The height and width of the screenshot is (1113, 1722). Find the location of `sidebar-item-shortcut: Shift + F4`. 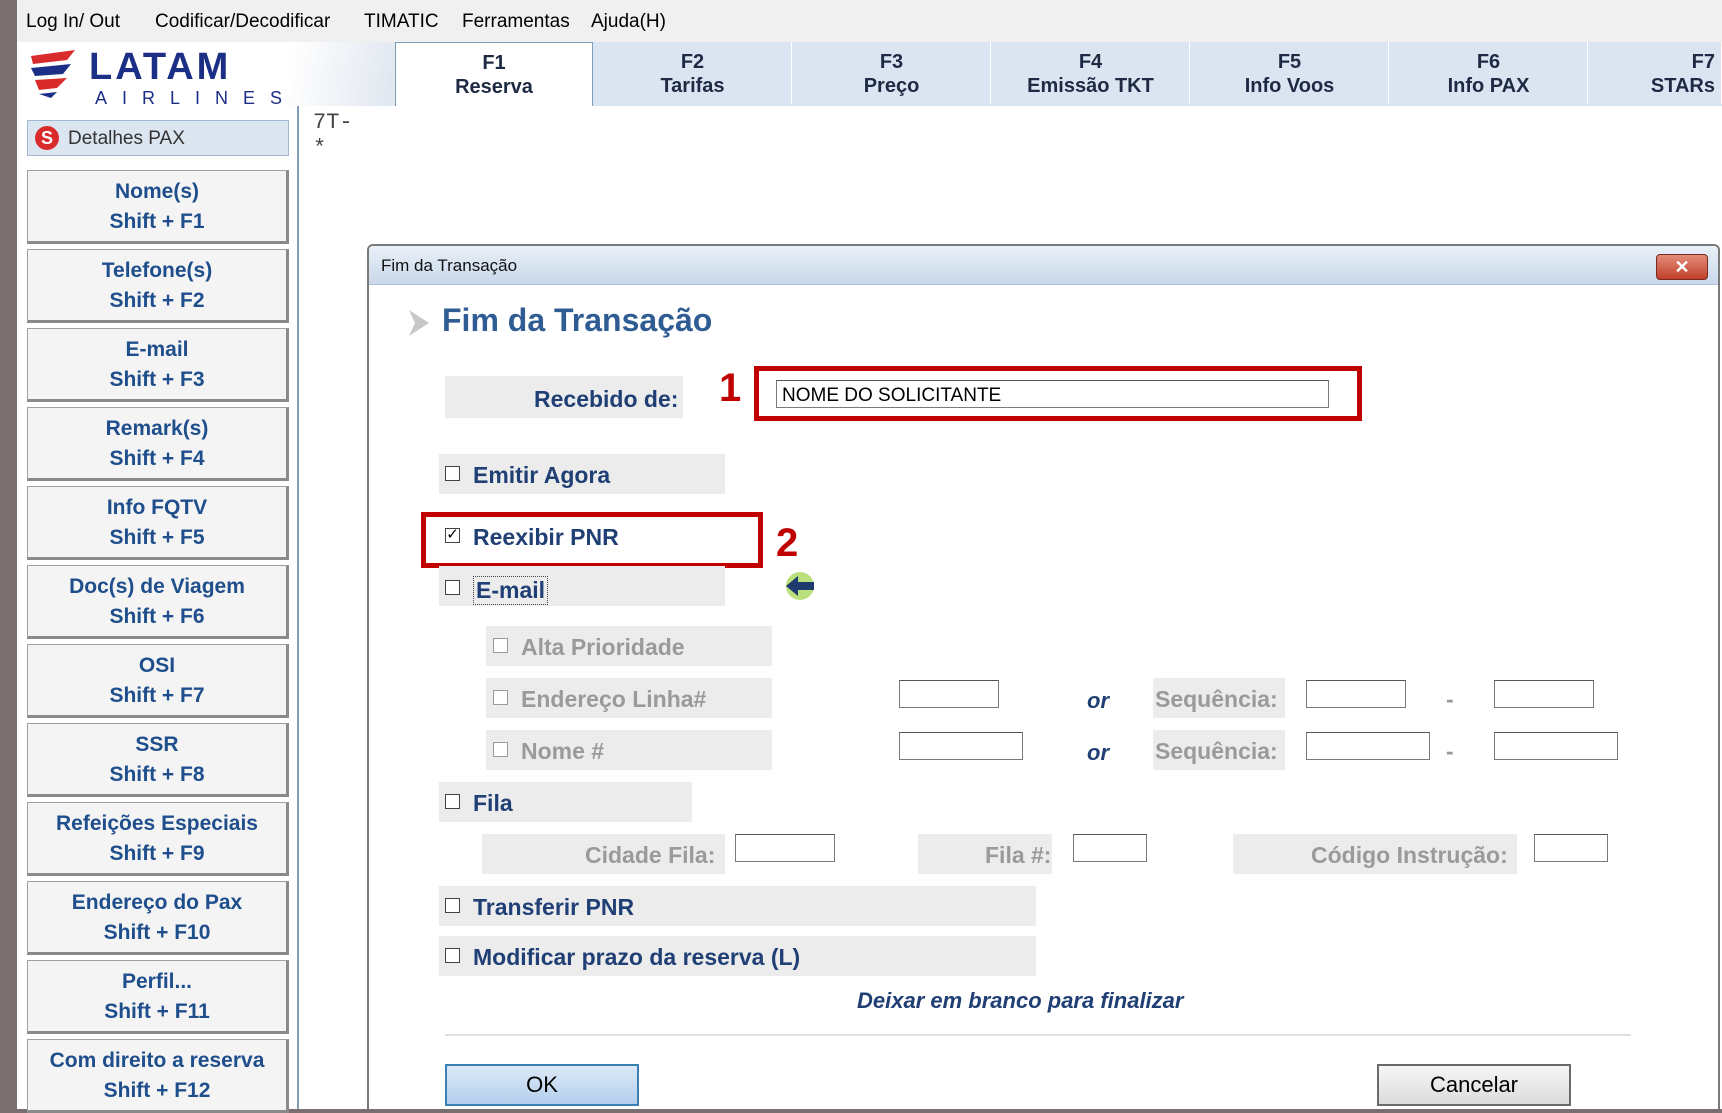

sidebar-item-shortcut: Shift + F4 is located at coordinates (157, 458).